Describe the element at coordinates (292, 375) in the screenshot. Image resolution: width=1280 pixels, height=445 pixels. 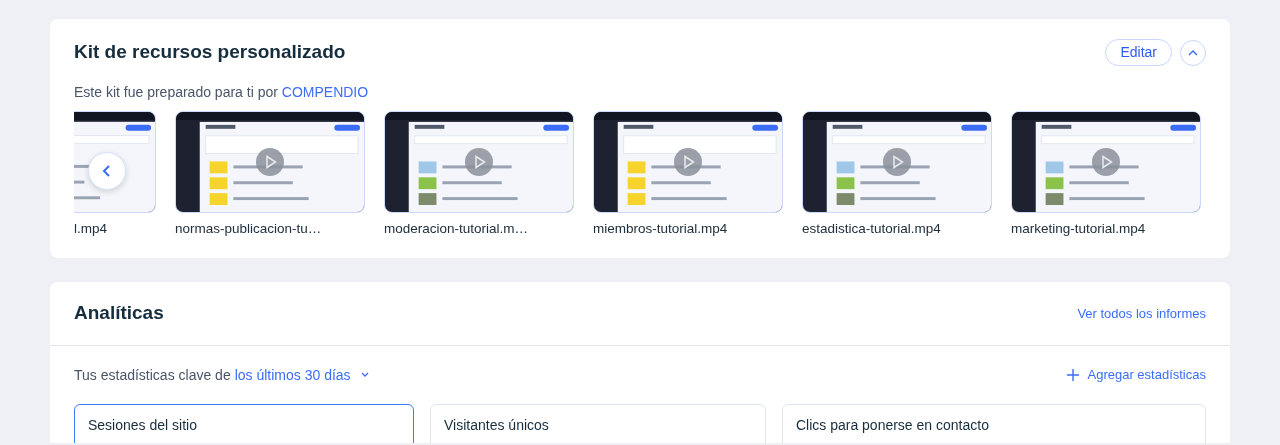
I see `period-dropdown: los últimos 30 días` at that location.